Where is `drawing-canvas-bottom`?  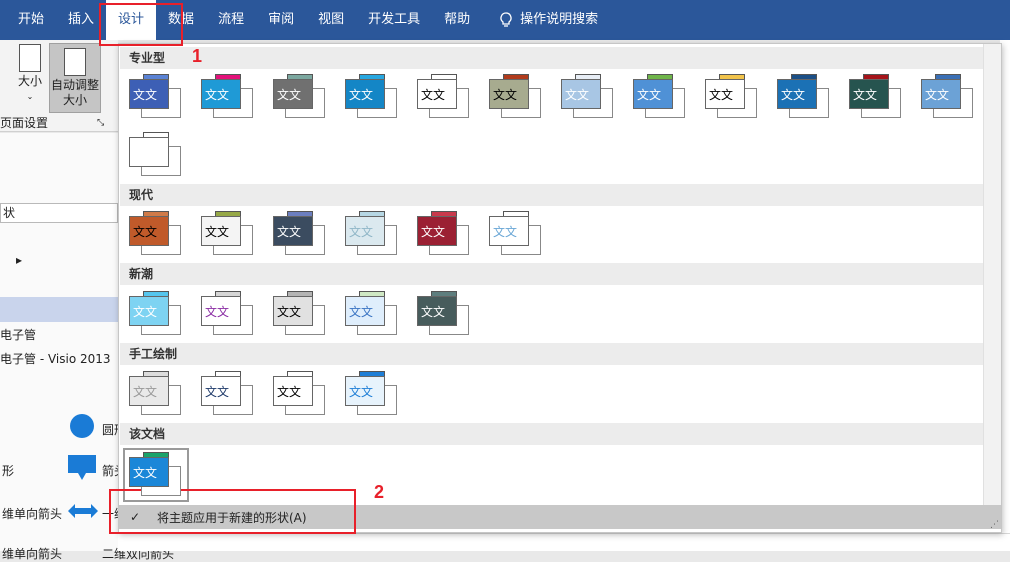 drawing-canvas-bottom is located at coordinates (564, 542).